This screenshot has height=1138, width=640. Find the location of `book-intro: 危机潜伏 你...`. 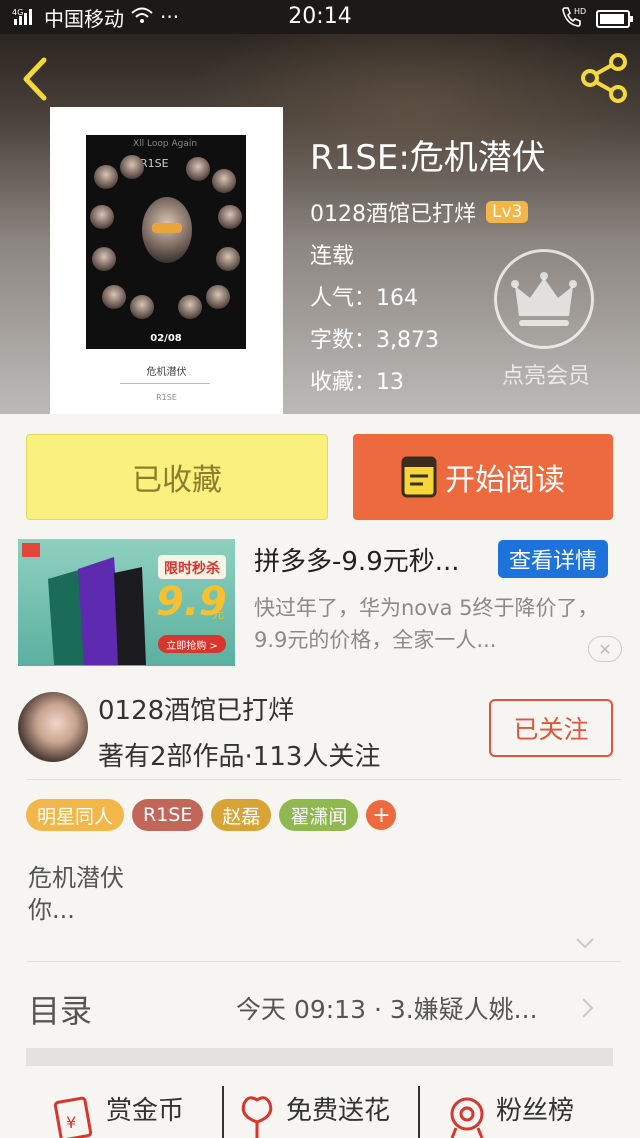

book-intro: 危机潜伏 你... is located at coordinates (76, 894).